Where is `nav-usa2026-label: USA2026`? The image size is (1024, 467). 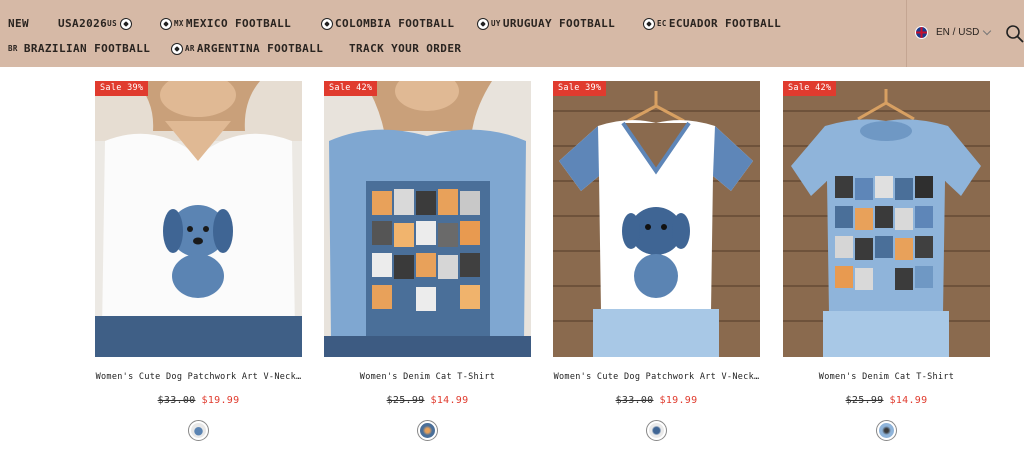
nav-usa2026-label: USA2026 is located at coordinates (83, 23).